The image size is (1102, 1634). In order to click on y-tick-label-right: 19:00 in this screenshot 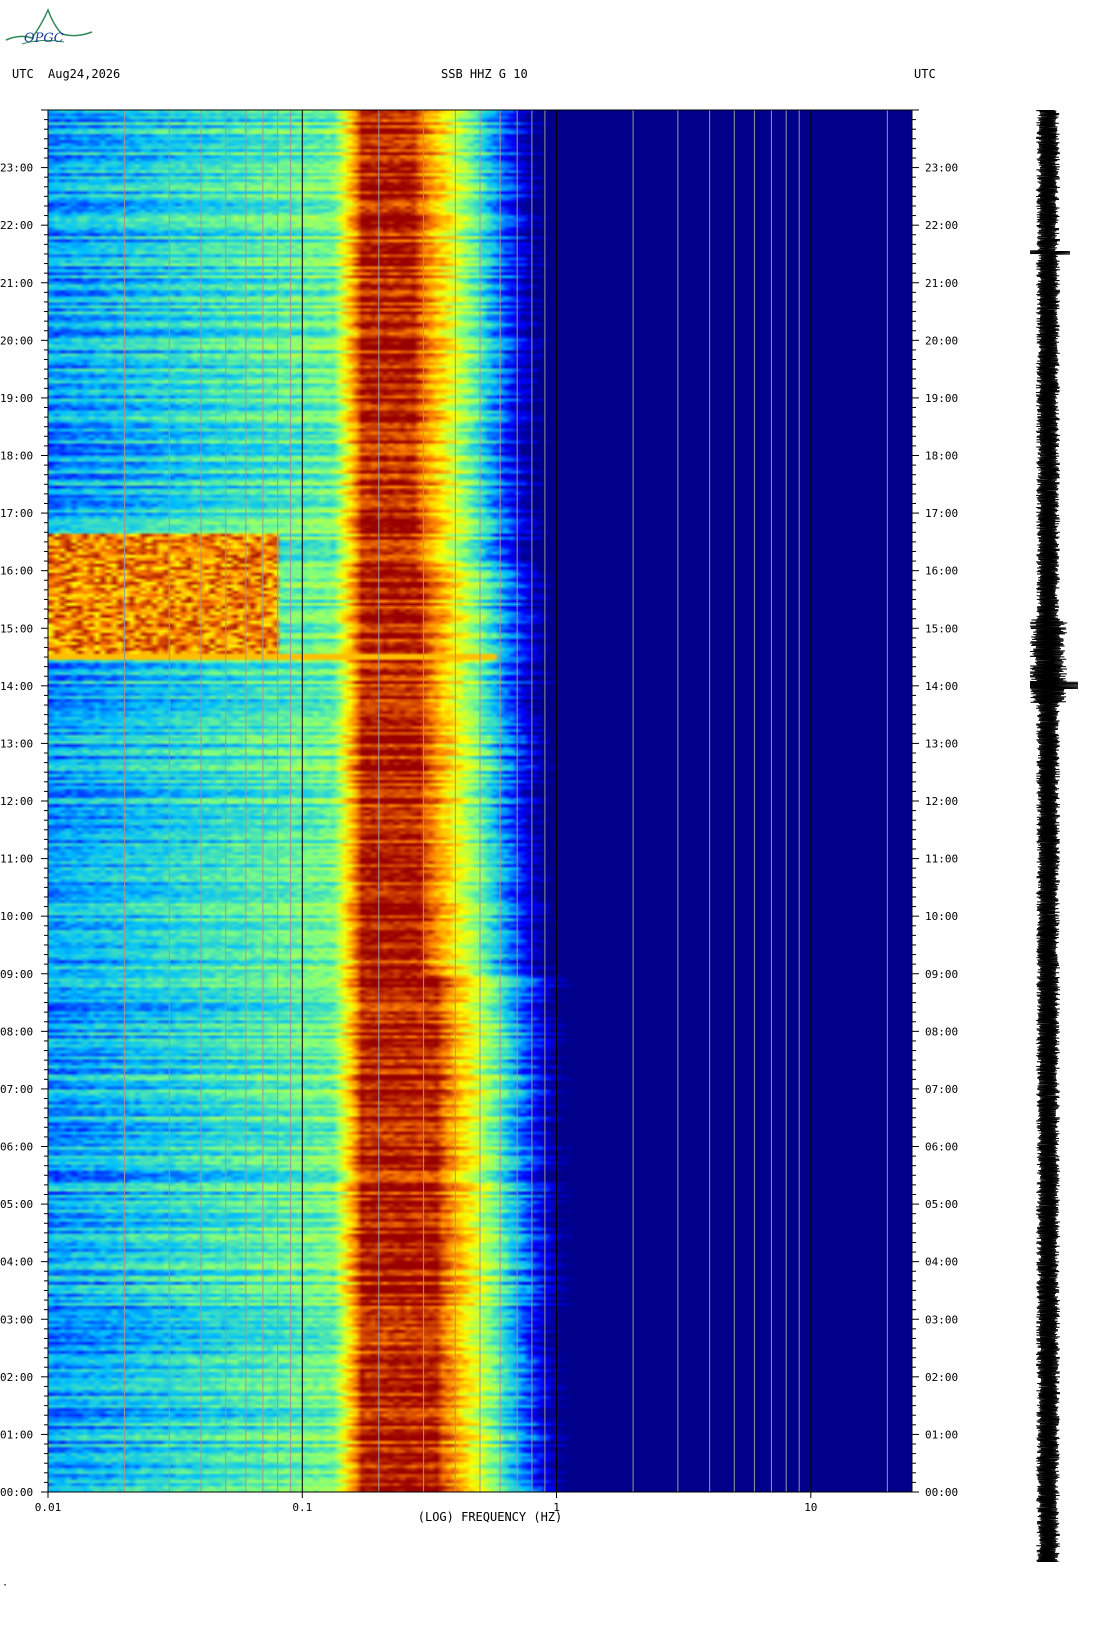, I will do `click(941, 398)`.